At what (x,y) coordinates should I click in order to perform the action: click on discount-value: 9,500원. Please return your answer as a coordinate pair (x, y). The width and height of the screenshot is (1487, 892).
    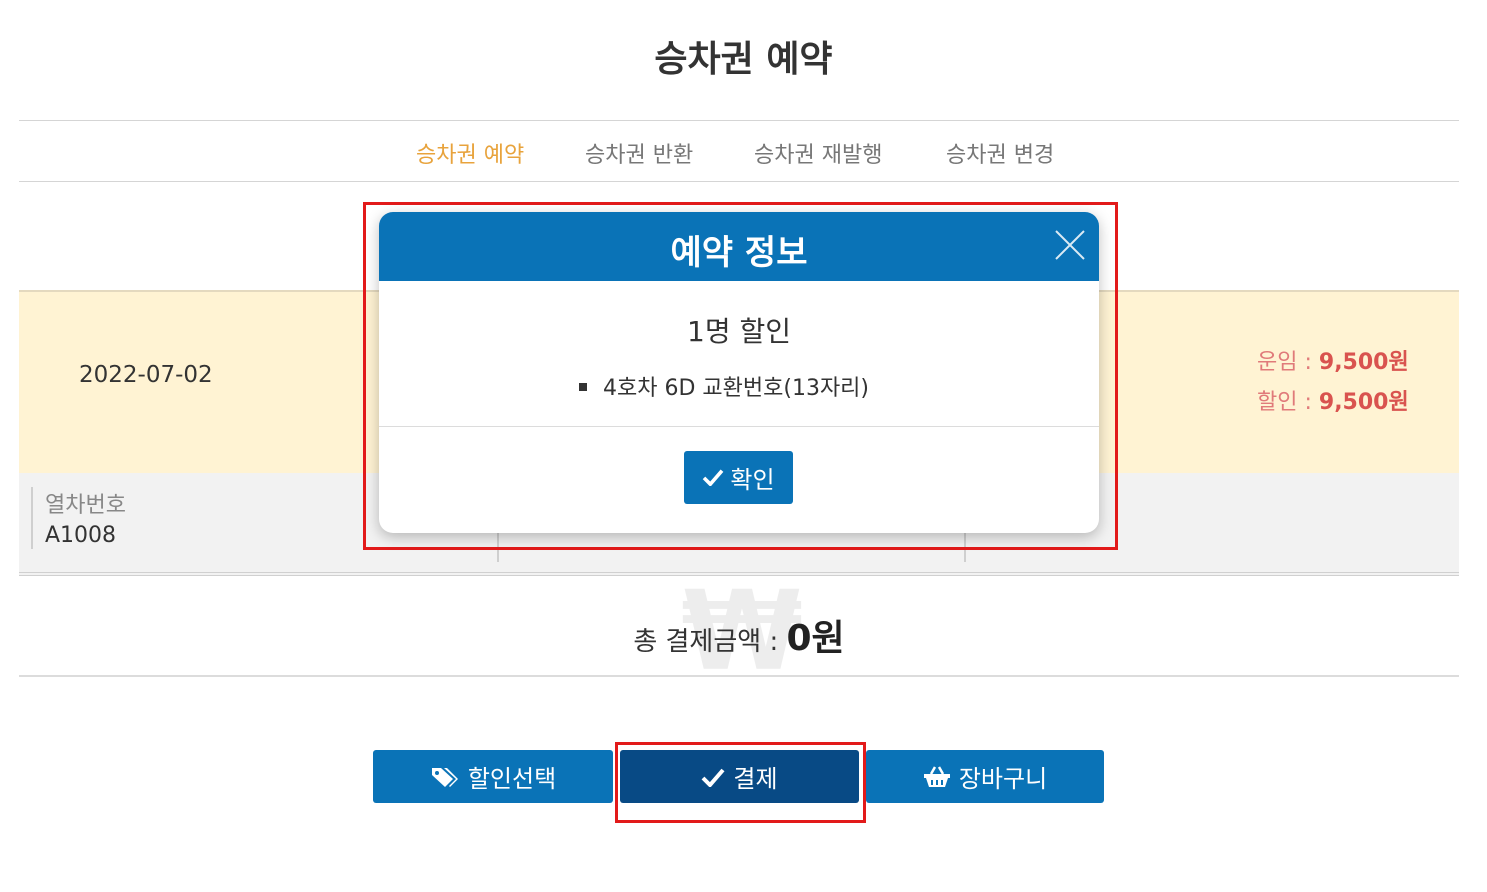
    Looking at the image, I should click on (1363, 402).